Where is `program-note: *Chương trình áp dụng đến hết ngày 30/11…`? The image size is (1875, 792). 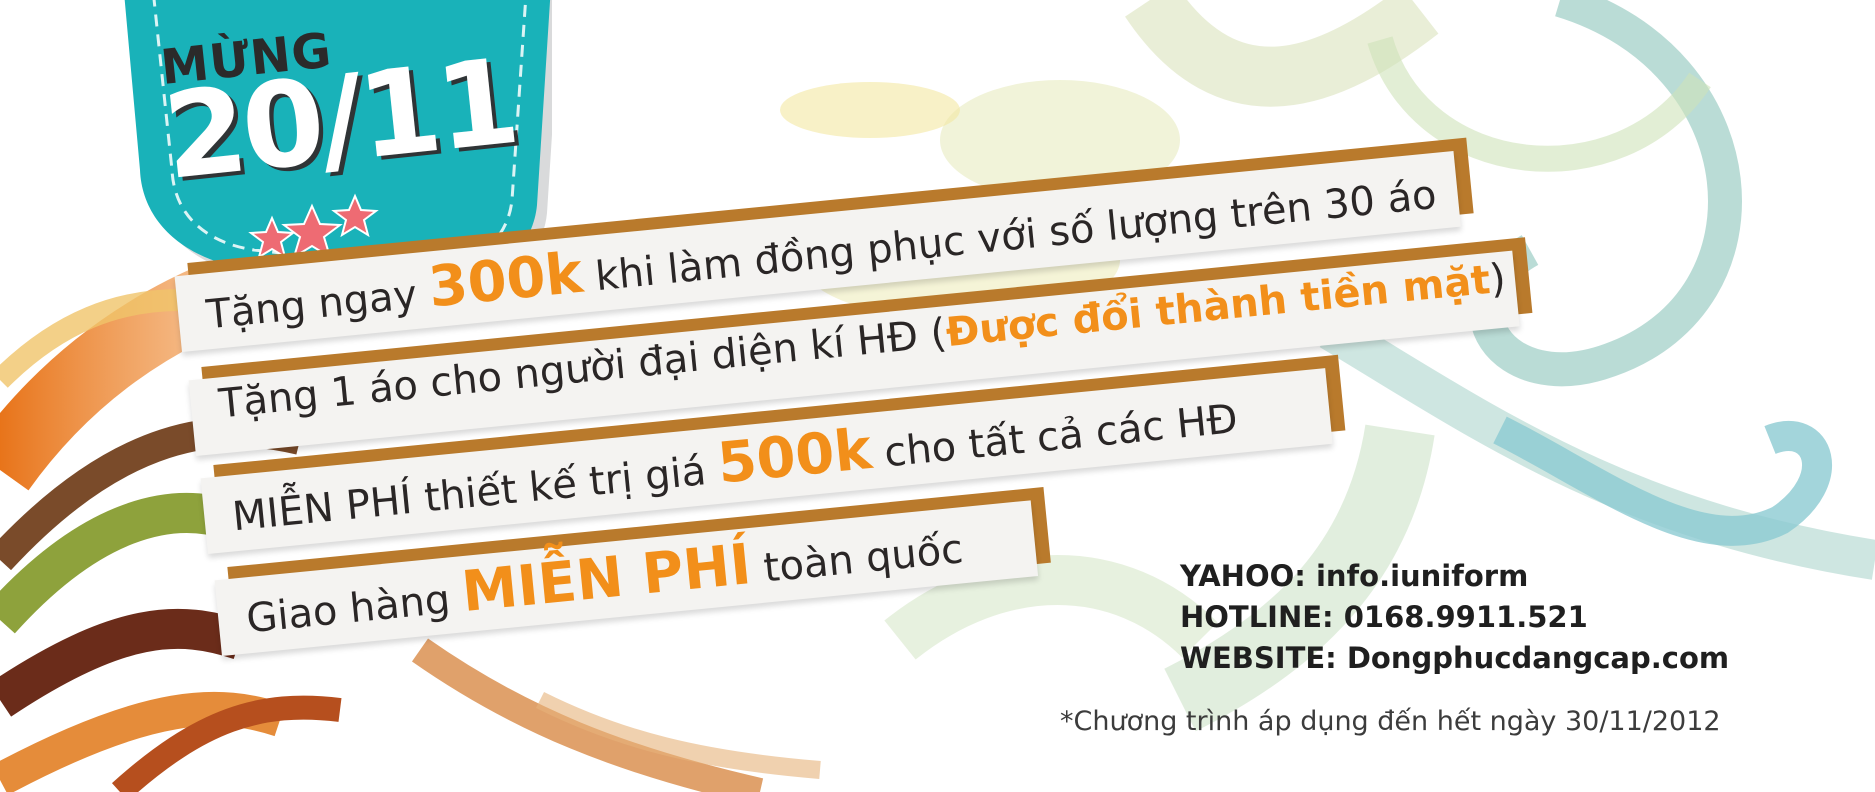 program-note: *Chương trình áp dụng đến hết ngày 30/11… is located at coordinates (1390, 721).